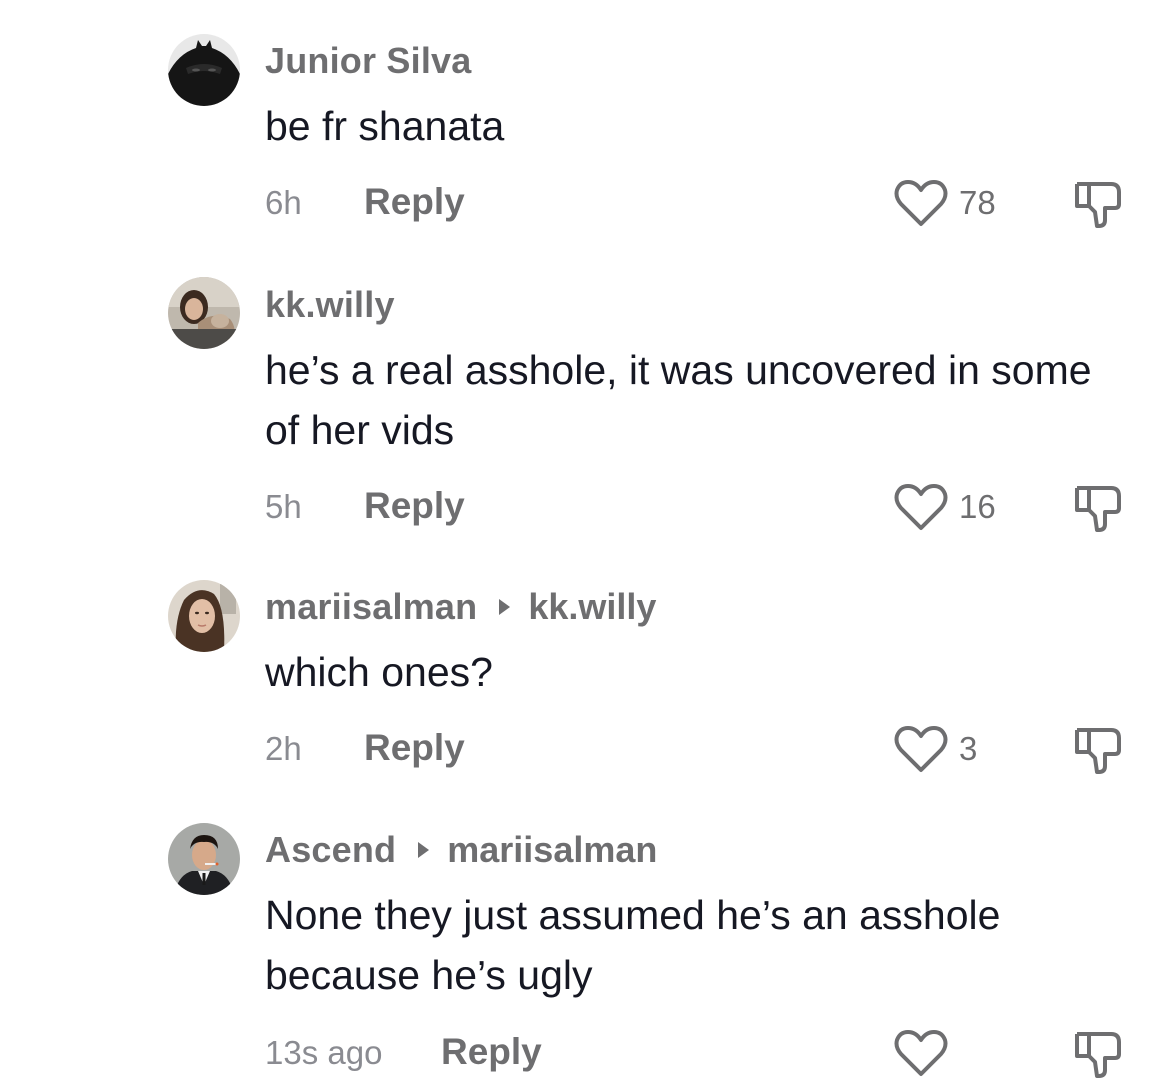 The width and height of the screenshot is (1170, 1087). I want to click on comment-timestamp: 6h, so click(283, 202).